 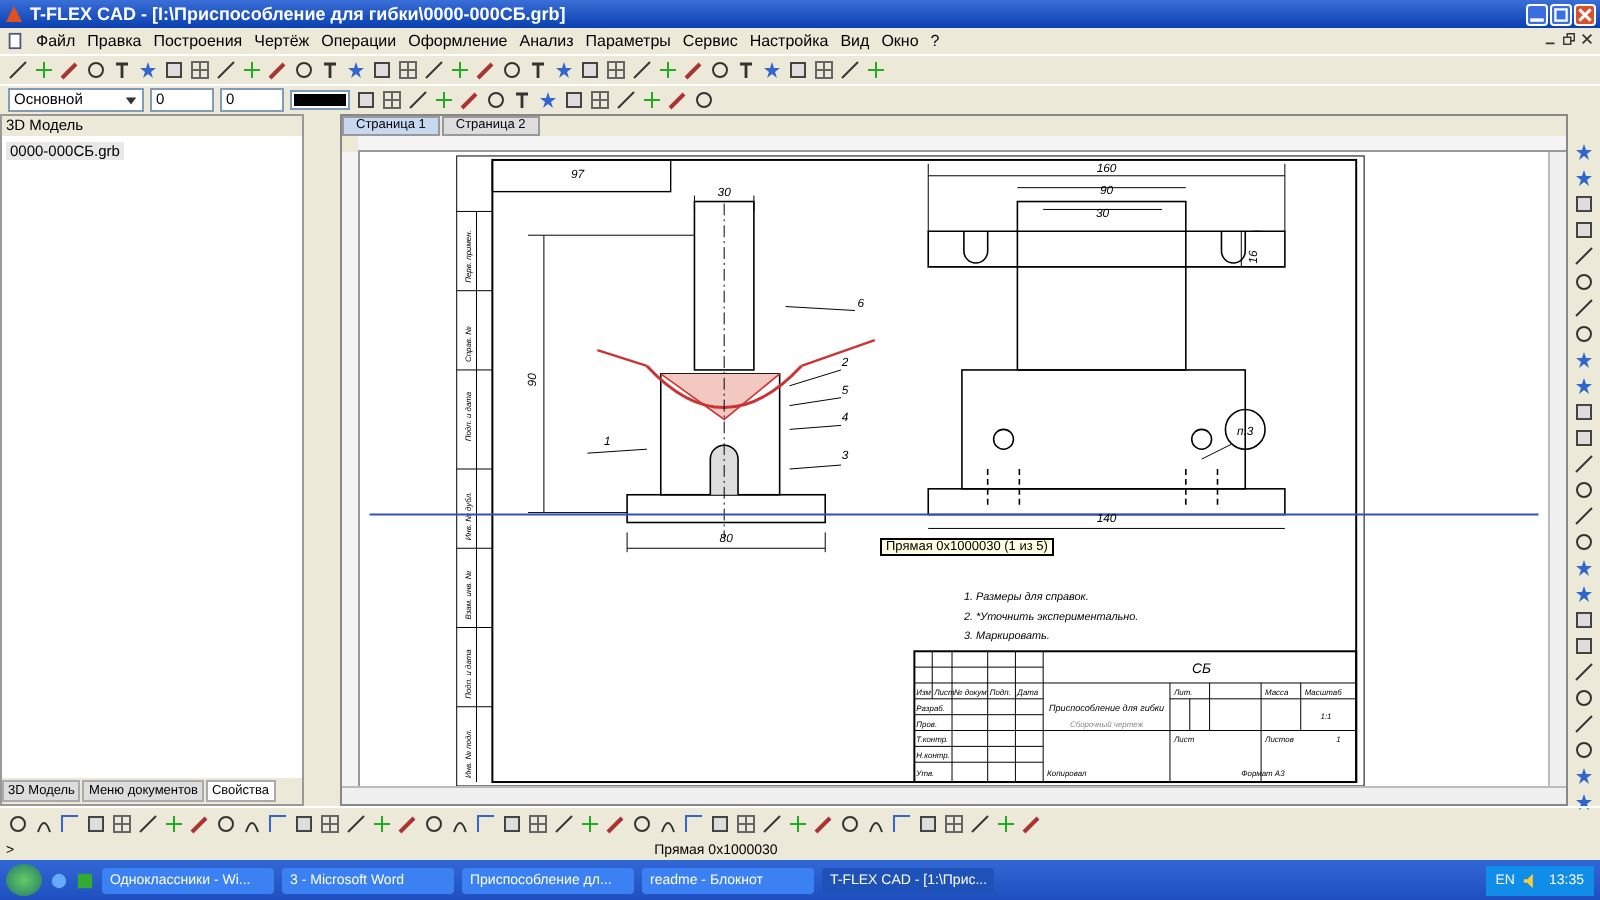 I want to click on menu-item: Сервис, so click(x=710, y=41).